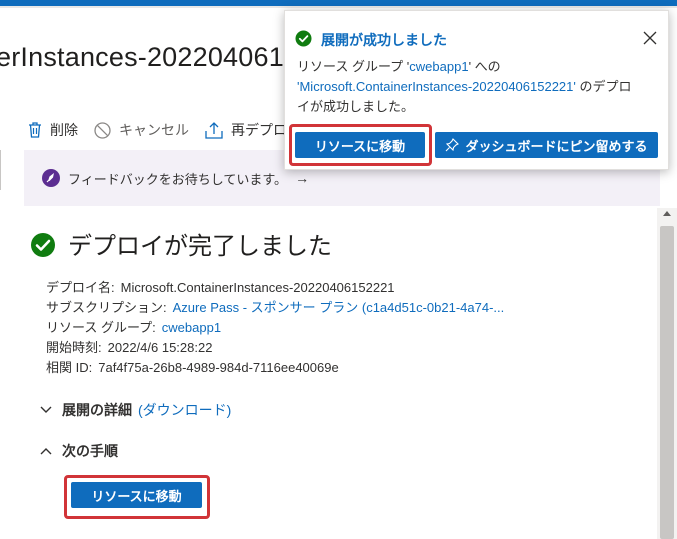  Describe the element at coordinates (97, 410) in the screenshot. I see `deployment-details-label: 展開の詳細` at that location.